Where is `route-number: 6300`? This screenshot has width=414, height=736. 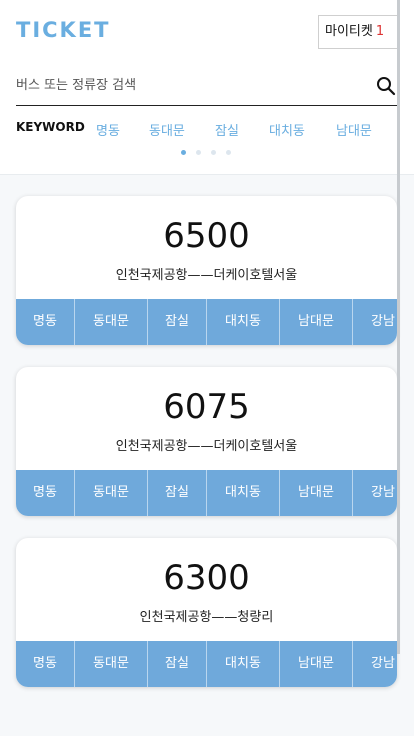
route-number: 6300 is located at coordinates (206, 578).